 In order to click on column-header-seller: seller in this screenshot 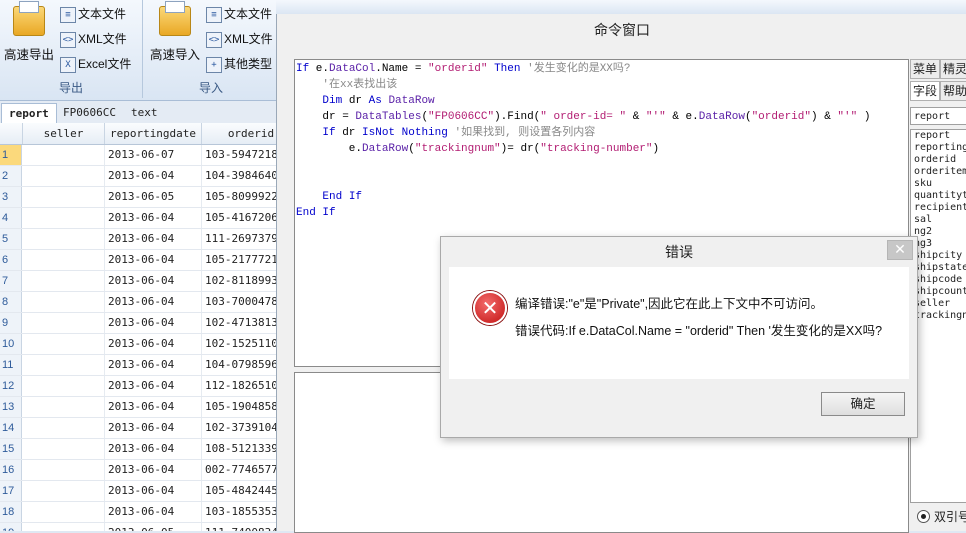, I will do `click(64, 133)`.